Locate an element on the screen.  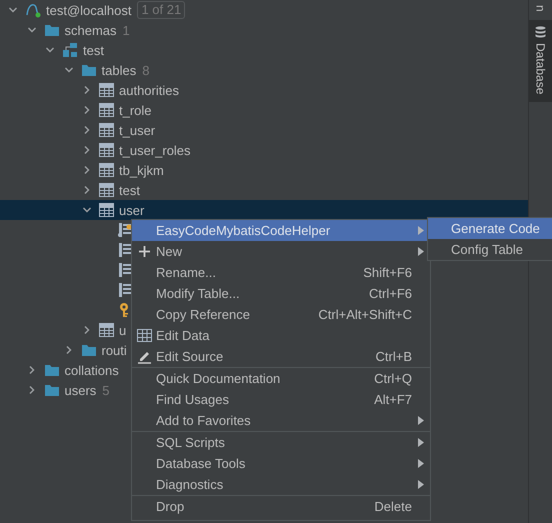
item-count: 5 is located at coordinates (106, 390).